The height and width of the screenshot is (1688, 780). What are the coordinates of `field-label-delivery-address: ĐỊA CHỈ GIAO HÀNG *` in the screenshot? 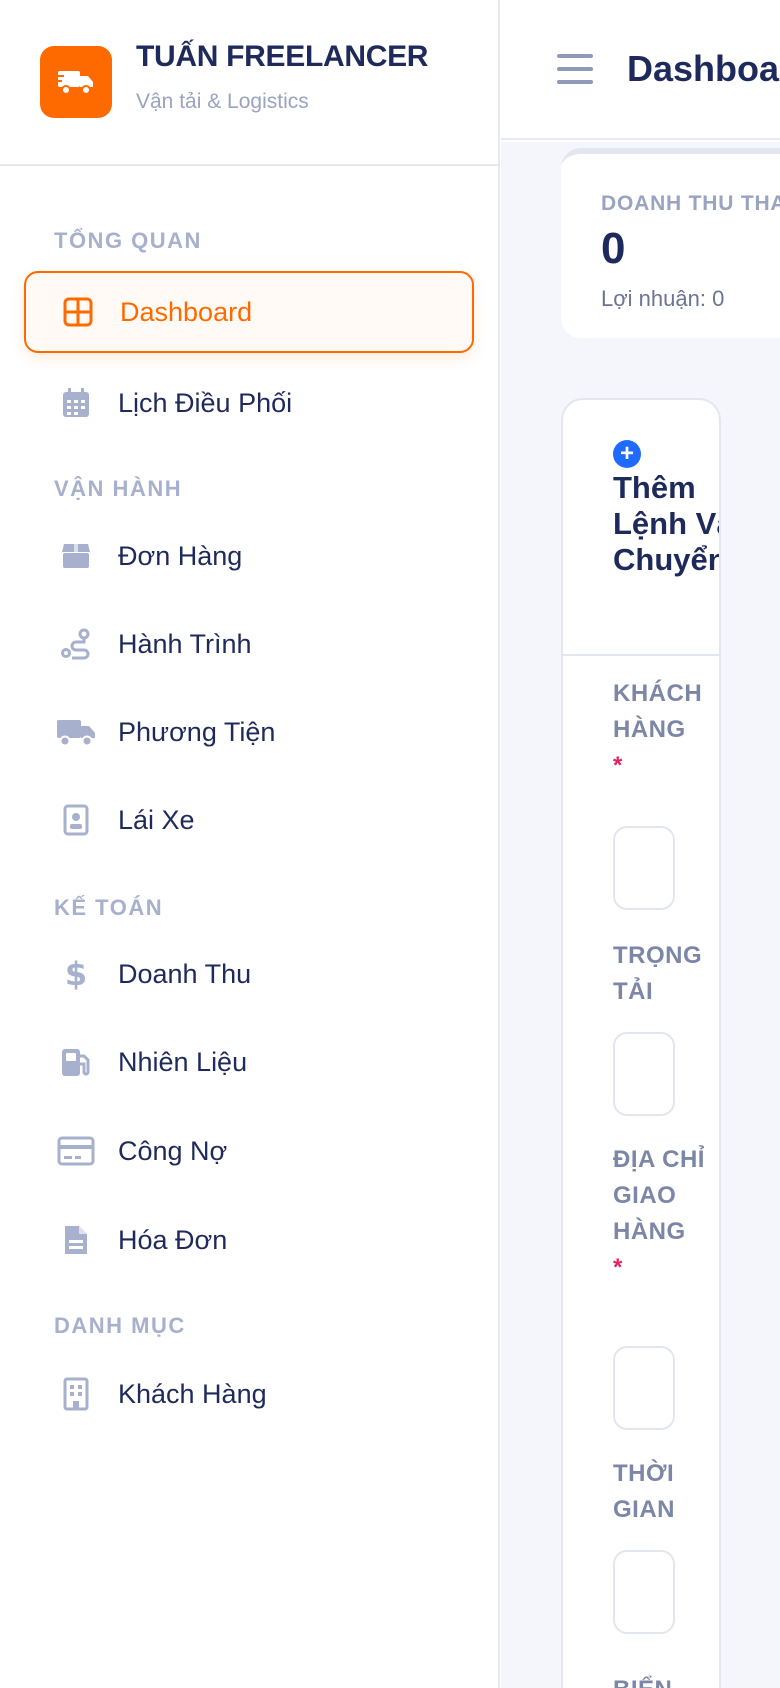 It's located at (663, 1214).